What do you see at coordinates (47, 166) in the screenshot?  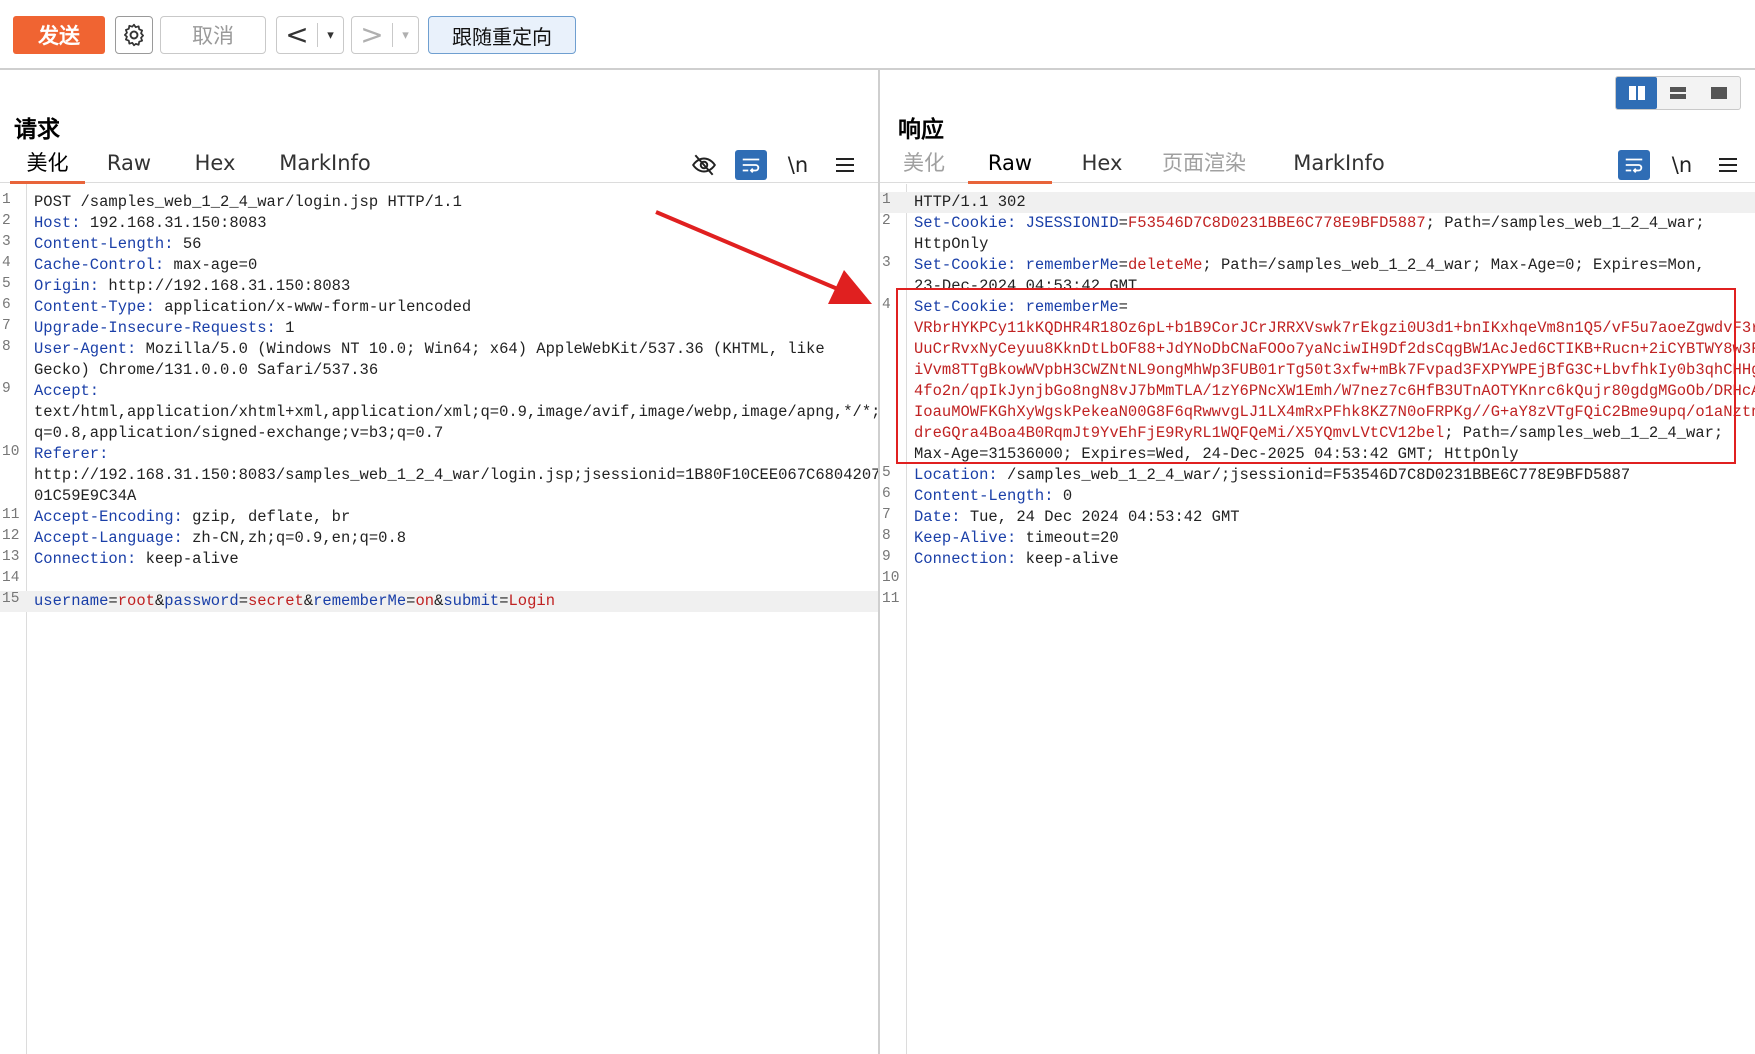 I see `request-tab-pretty: 美化` at bounding box center [47, 166].